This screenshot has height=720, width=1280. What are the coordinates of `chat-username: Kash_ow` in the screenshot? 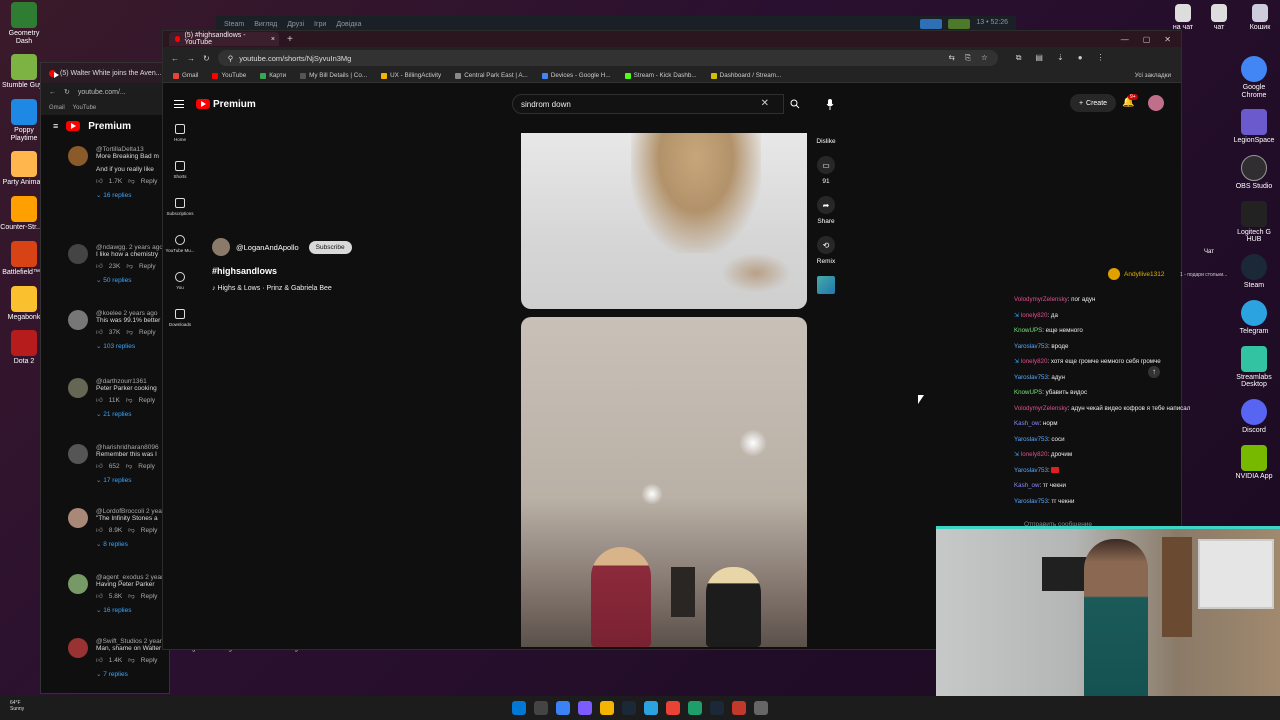 It's located at (1026, 423).